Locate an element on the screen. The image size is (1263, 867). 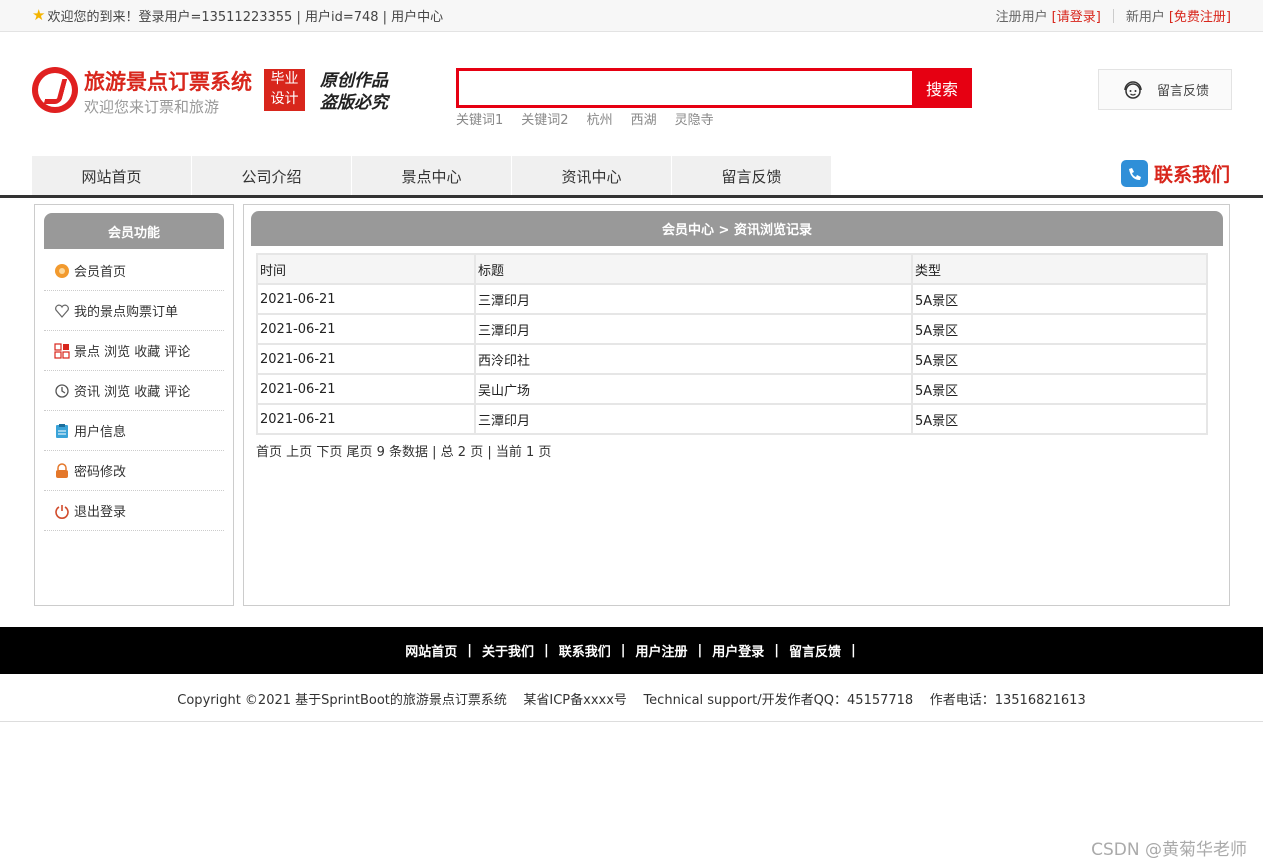
contact-us-link: 联系我们 is located at coordinates (1175, 173).